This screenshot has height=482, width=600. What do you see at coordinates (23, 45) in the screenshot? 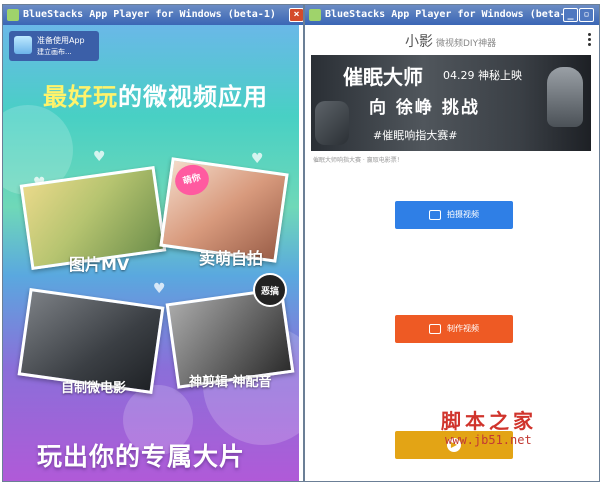
I see `app-icon` at bounding box center [23, 45].